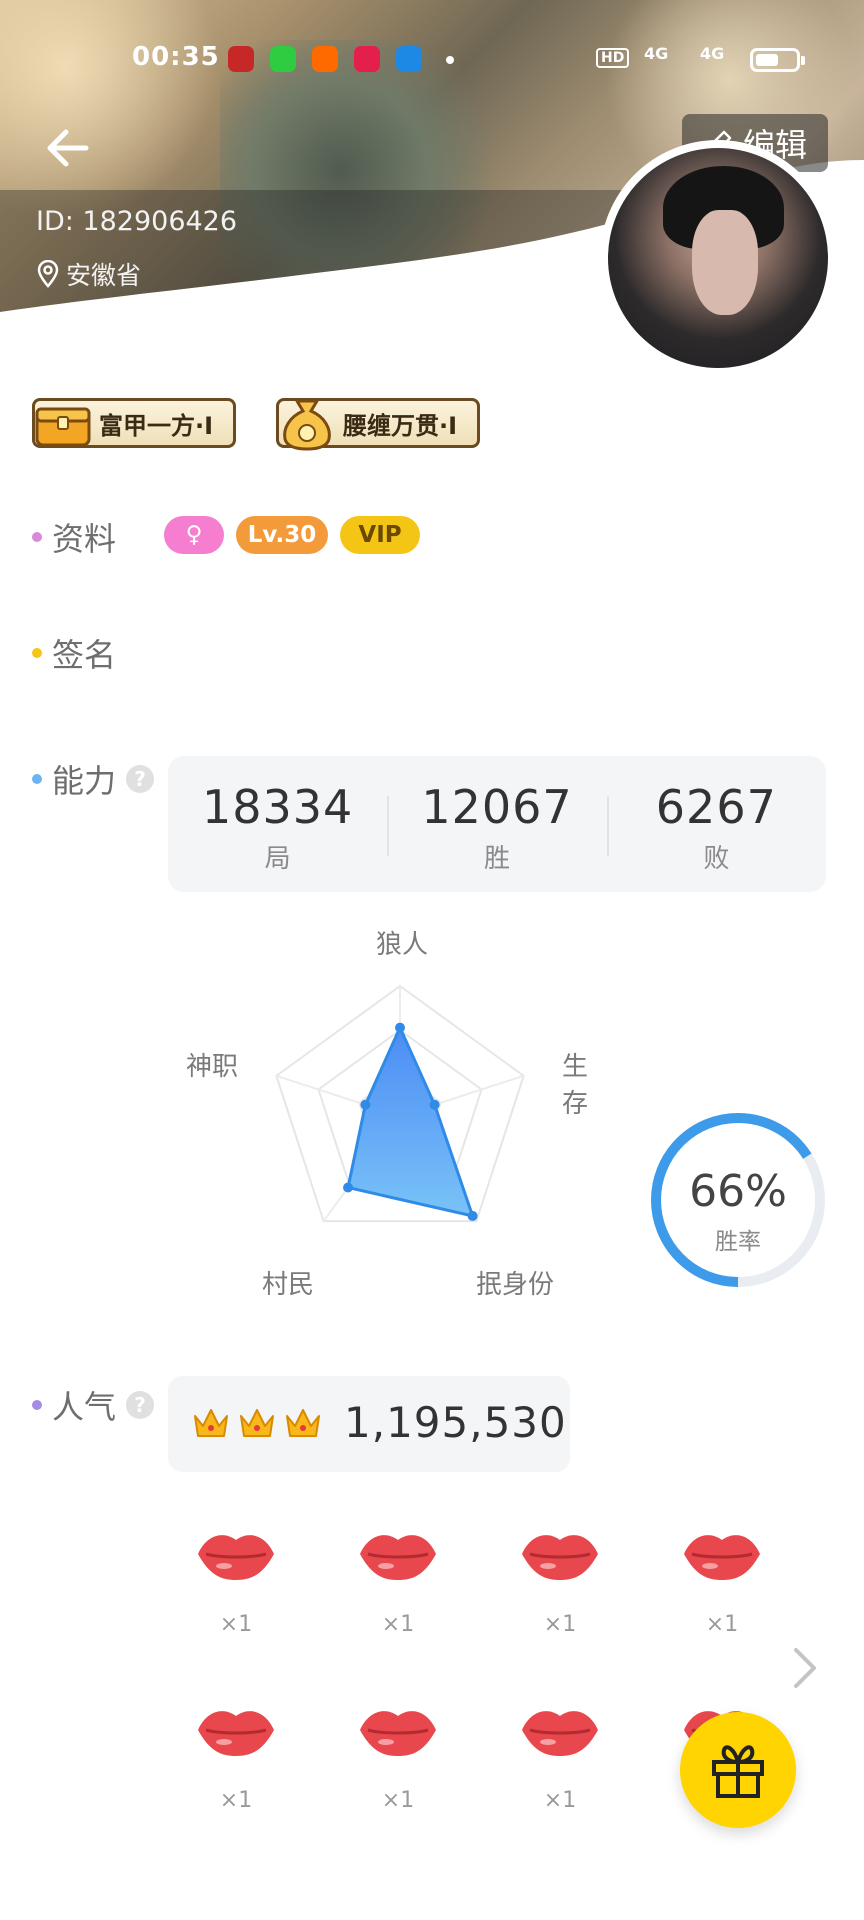 The width and height of the screenshot is (864, 1920). I want to click on ability-radar-chart: 狼人 生存 抿身份 村民 神职, so click(398, 1110).